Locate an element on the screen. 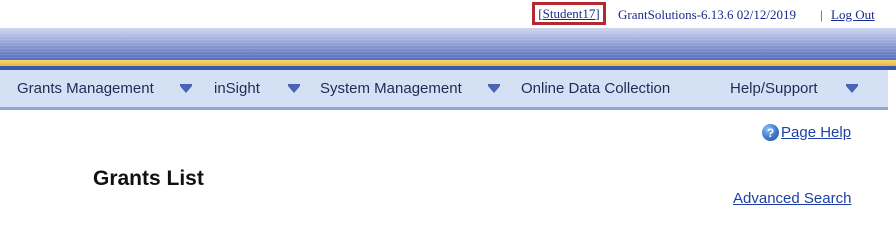 This screenshot has width=896, height=240. nav-help-support: Help/Support is located at coordinates (774, 88).